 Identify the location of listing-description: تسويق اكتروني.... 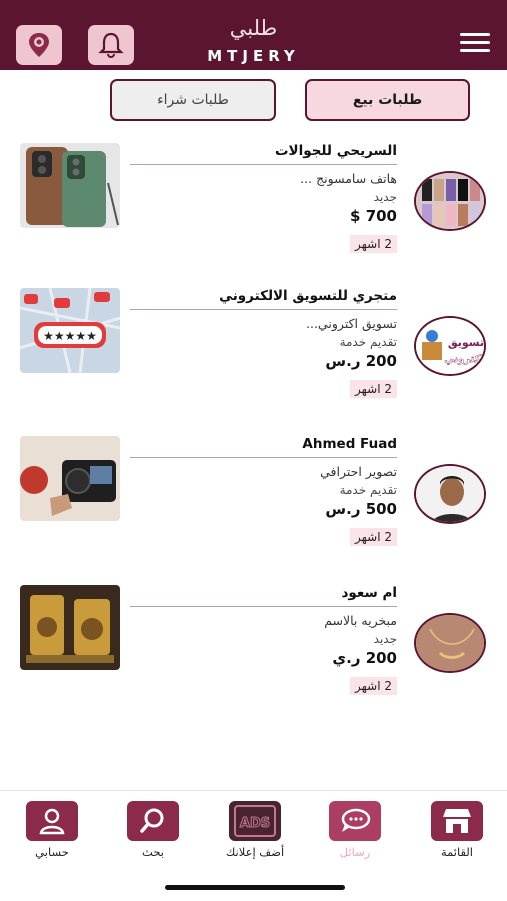
(351, 323).